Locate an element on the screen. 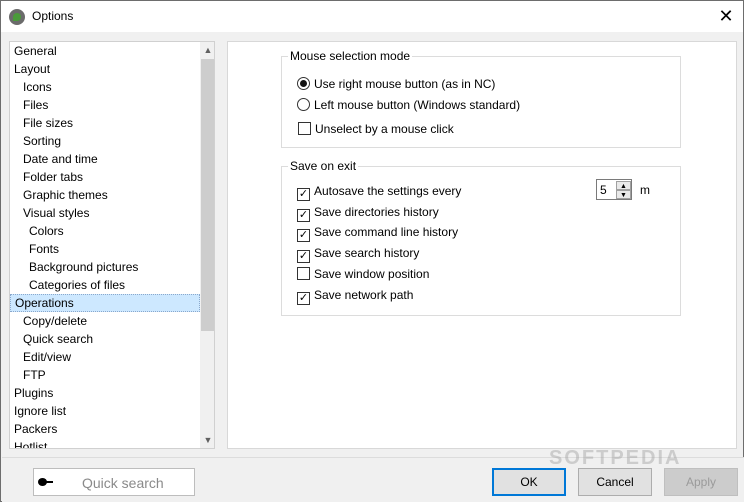  tree-item: Plugins is located at coordinates (105, 393).